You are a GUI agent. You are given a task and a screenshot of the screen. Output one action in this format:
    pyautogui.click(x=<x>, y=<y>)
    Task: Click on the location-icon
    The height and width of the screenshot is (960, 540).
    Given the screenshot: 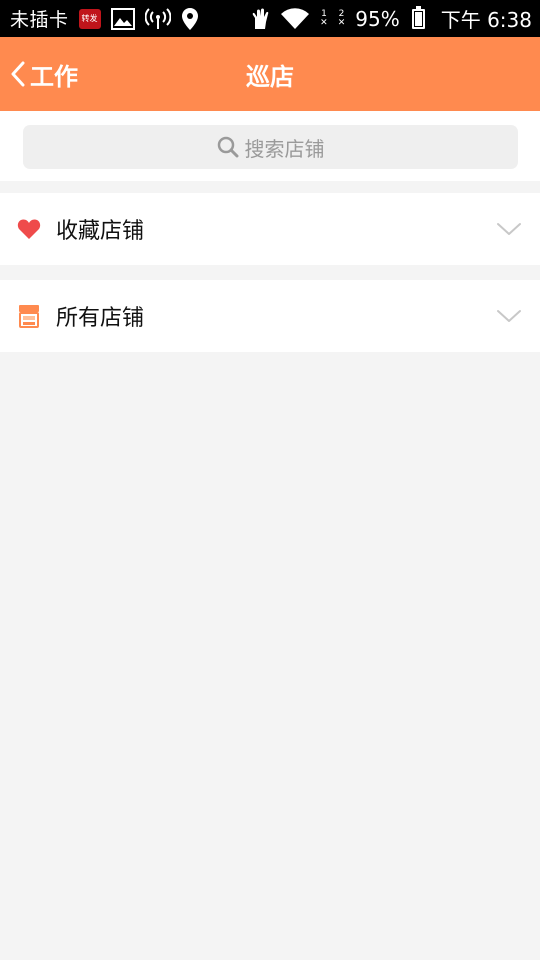 What is the action you would take?
    pyautogui.click(x=190, y=19)
    